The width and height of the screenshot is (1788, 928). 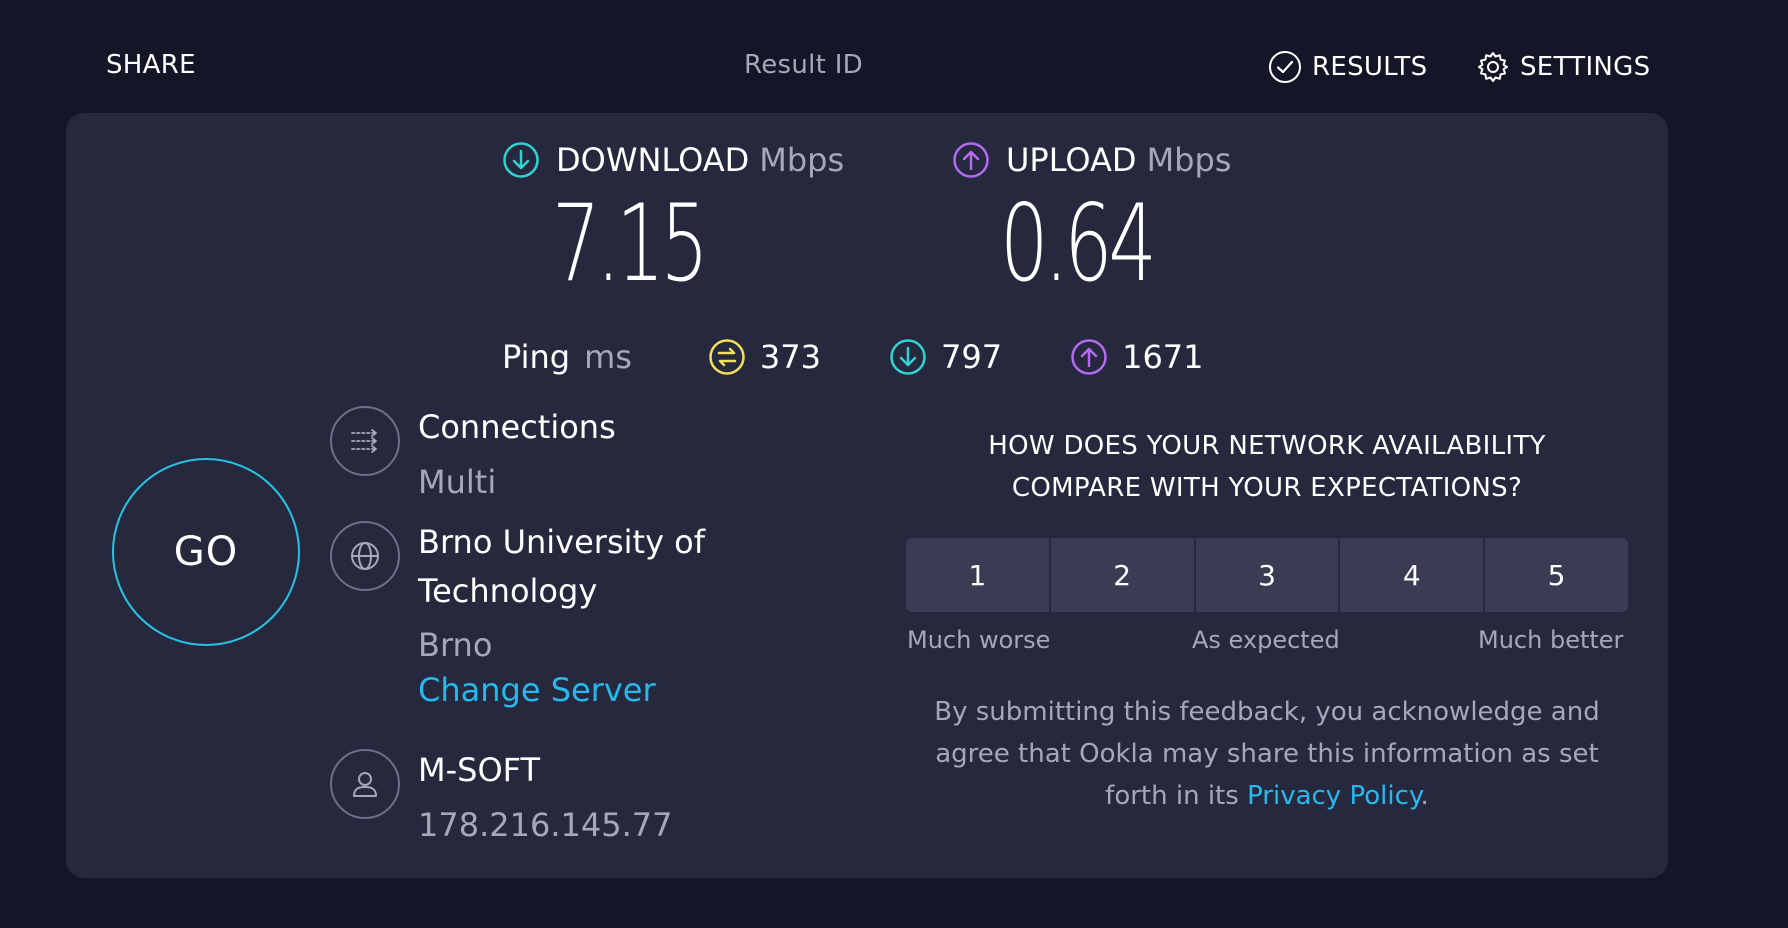 What do you see at coordinates (1078, 243) in the screenshot?
I see `upload-speed-value: 0.64` at bounding box center [1078, 243].